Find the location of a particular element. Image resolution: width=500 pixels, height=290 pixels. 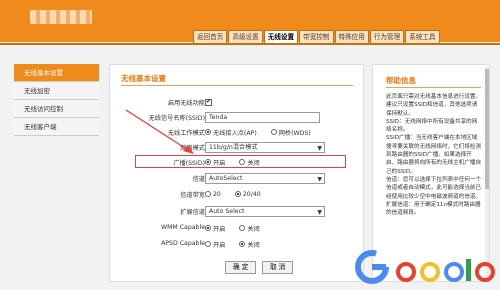

help-scrollbar-thumb is located at coordinates (487, 129).